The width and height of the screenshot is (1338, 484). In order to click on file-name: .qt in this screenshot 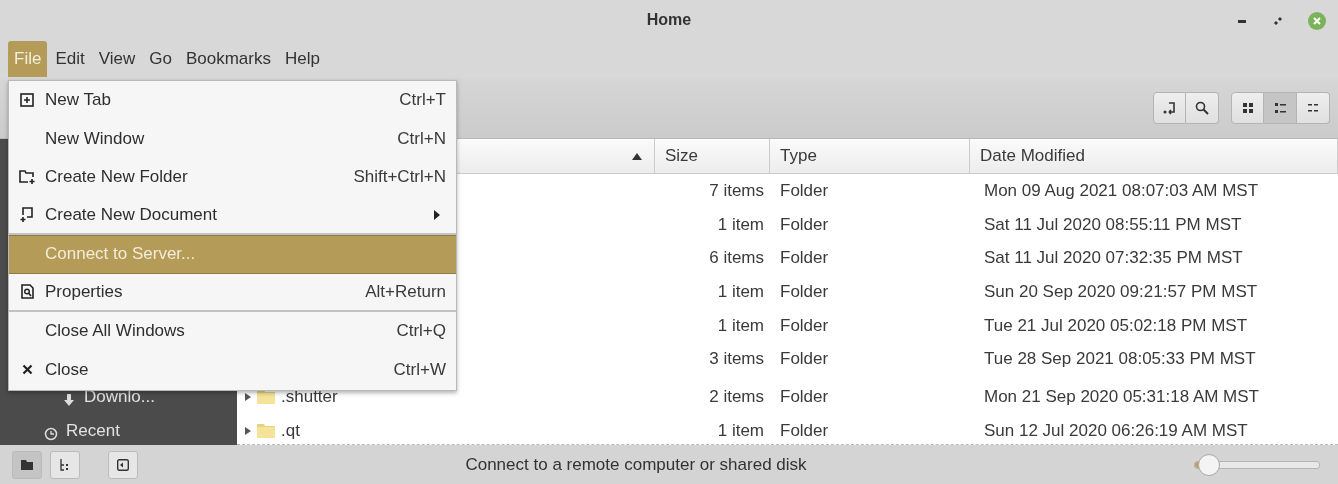, I will do `click(290, 430)`.